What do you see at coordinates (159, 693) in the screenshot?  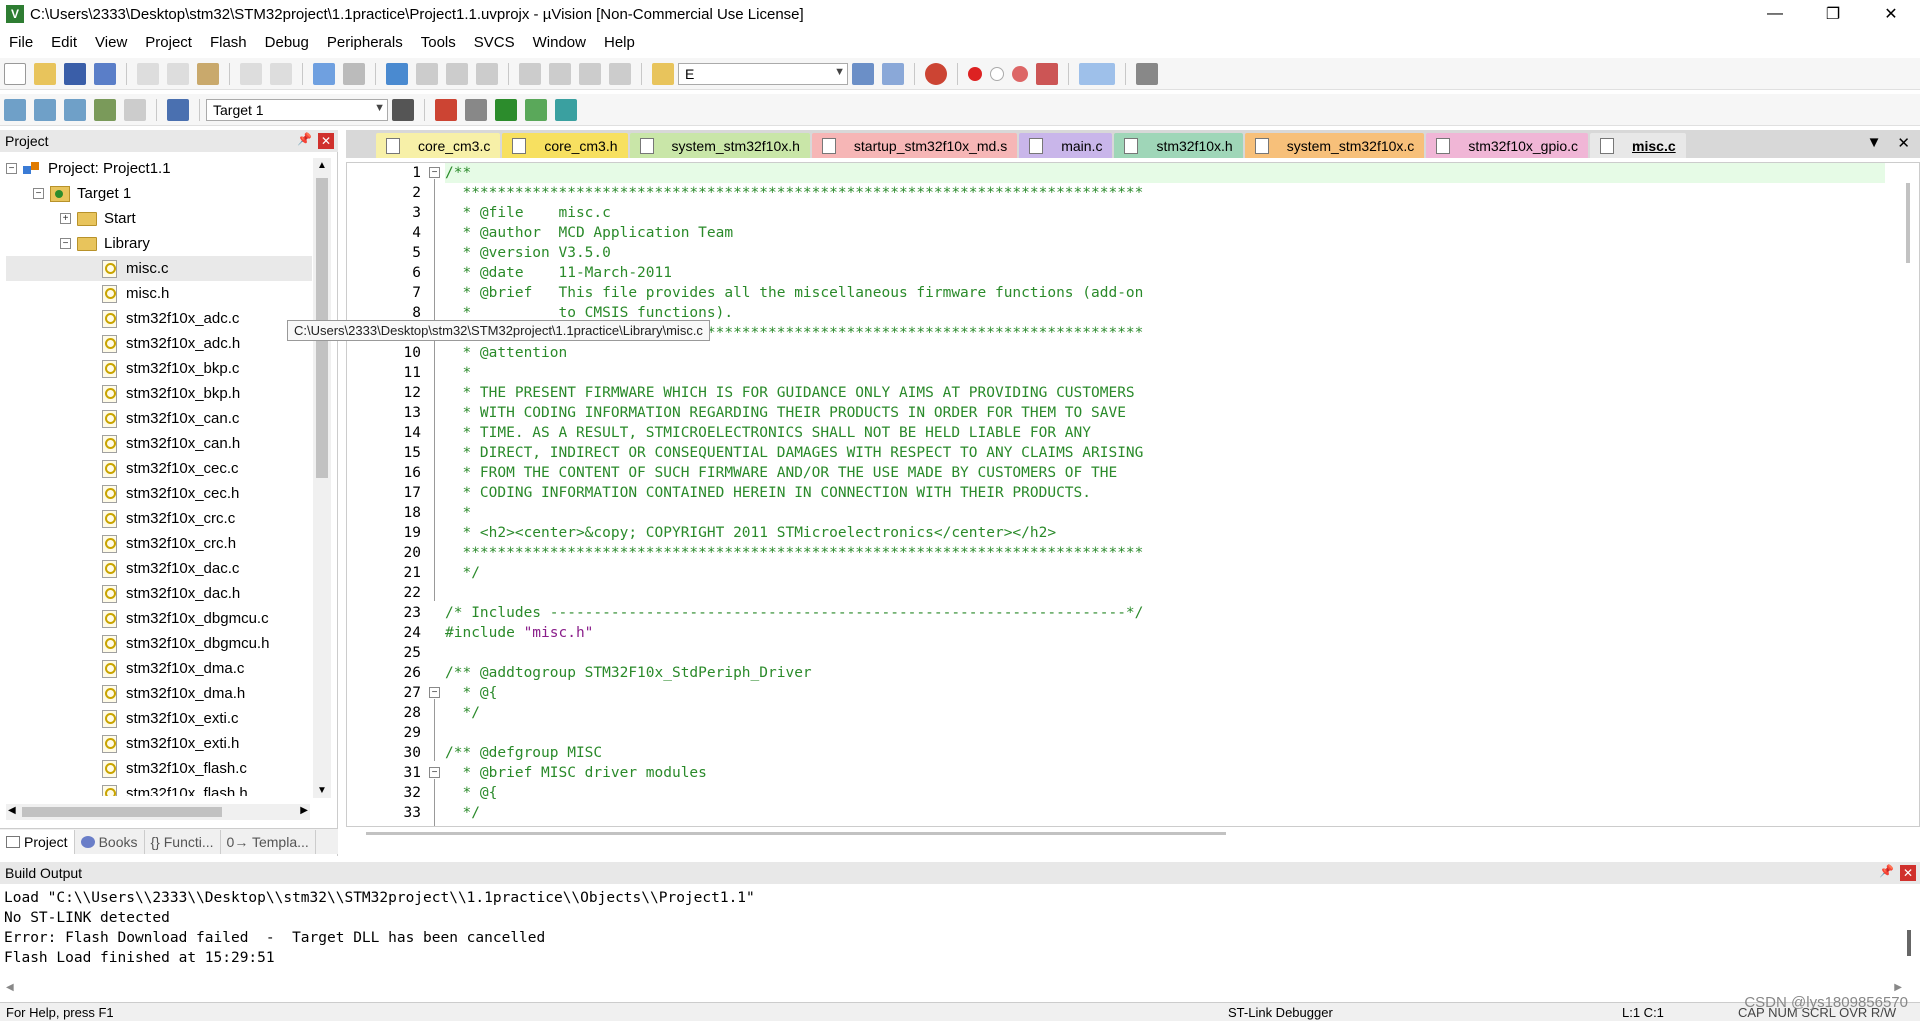 I see `tree-file: stm32f10x_dma.h` at bounding box center [159, 693].